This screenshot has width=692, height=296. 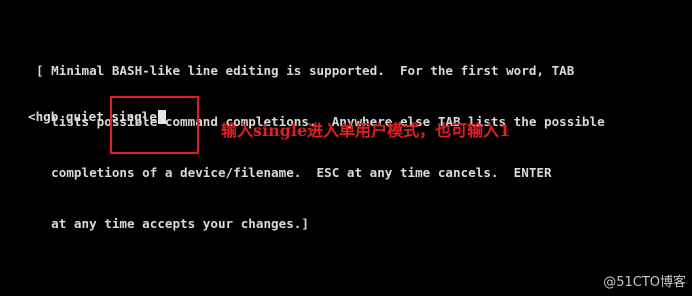 I want to click on help-line-4: at any time accepts your changes.], so click(x=172, y=223).